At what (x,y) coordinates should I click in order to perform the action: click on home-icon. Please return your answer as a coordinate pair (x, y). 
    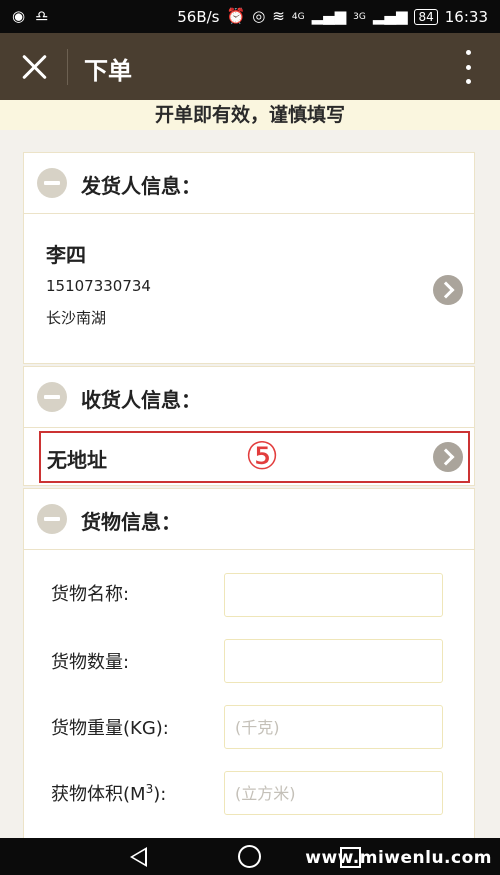
    Looking at the image, I should click on (249, 856).